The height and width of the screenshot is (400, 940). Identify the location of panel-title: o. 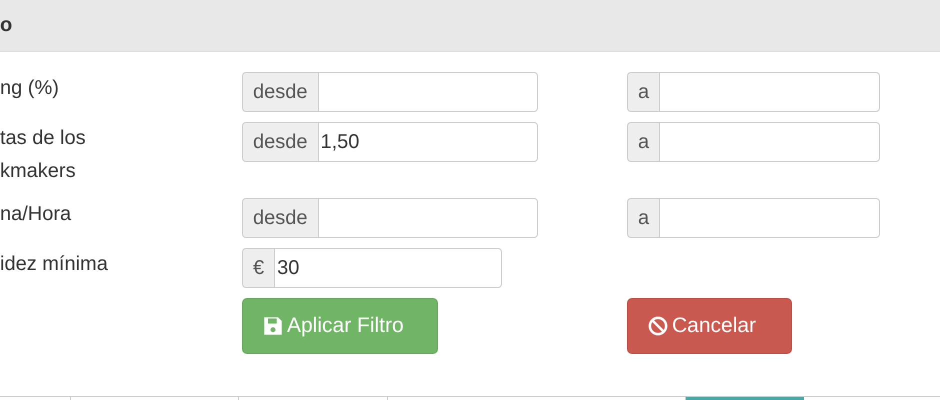
(6, 25).